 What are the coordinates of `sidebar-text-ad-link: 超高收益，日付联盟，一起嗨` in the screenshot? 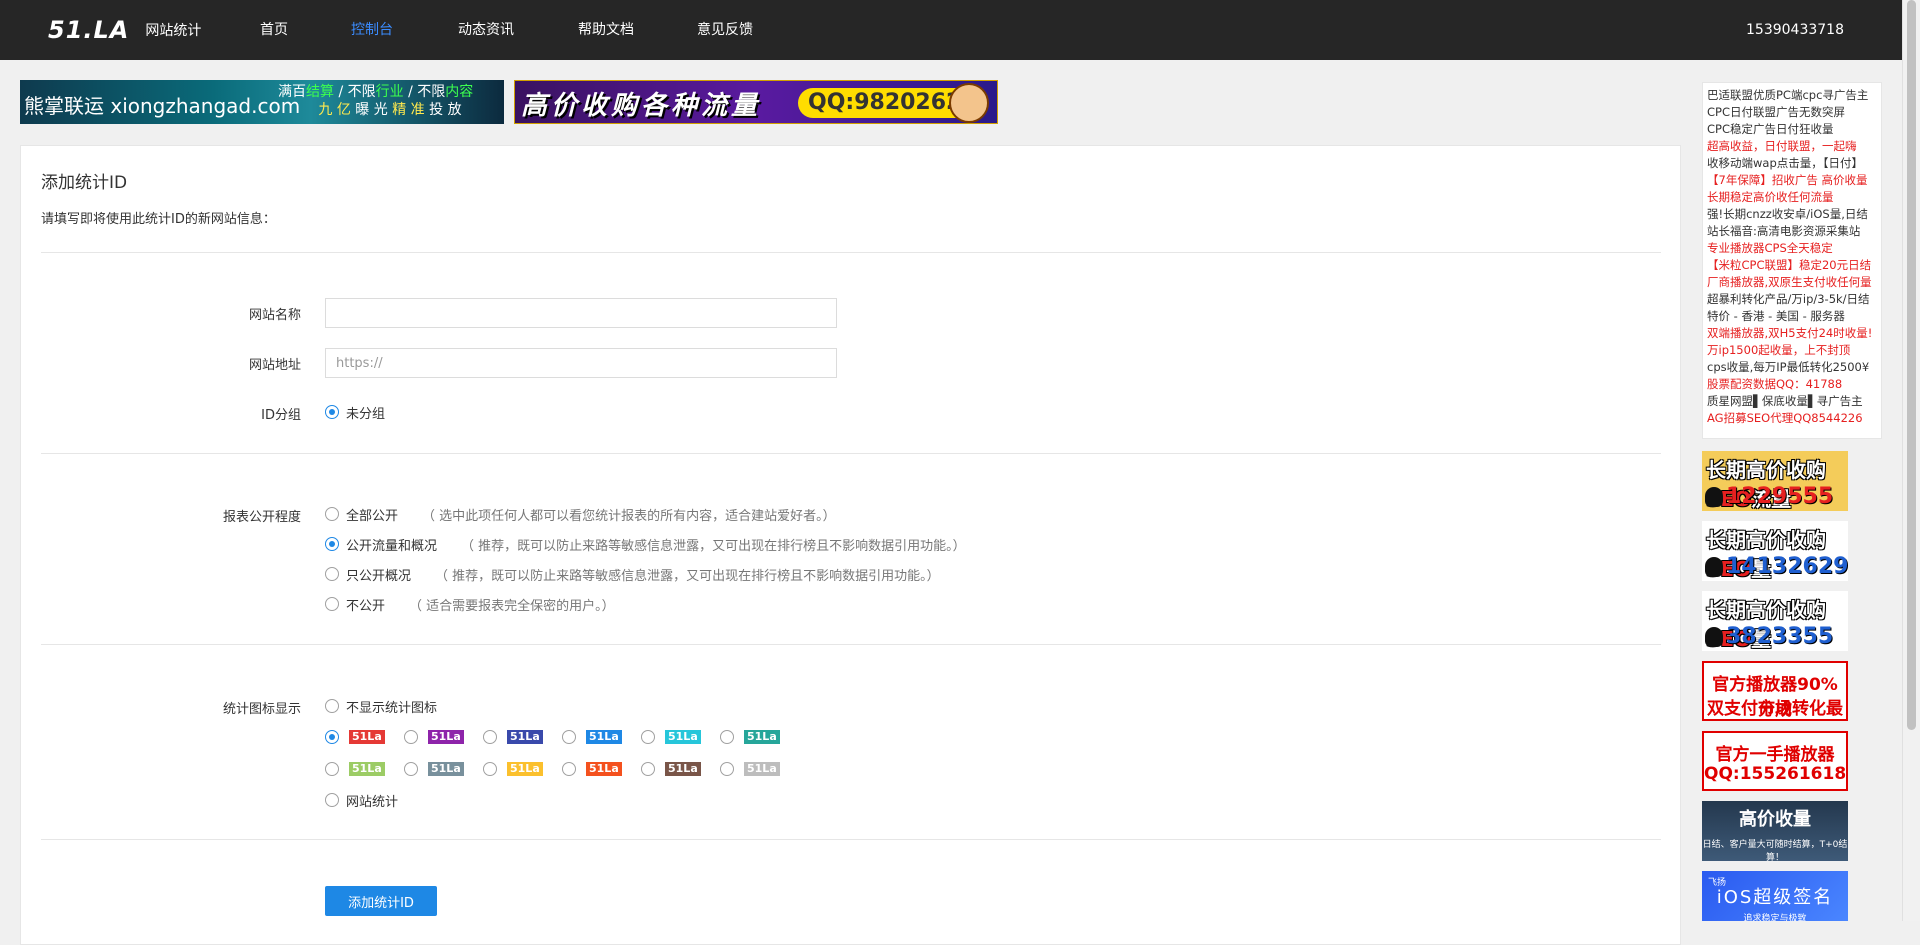 It's located at (1792, 146).